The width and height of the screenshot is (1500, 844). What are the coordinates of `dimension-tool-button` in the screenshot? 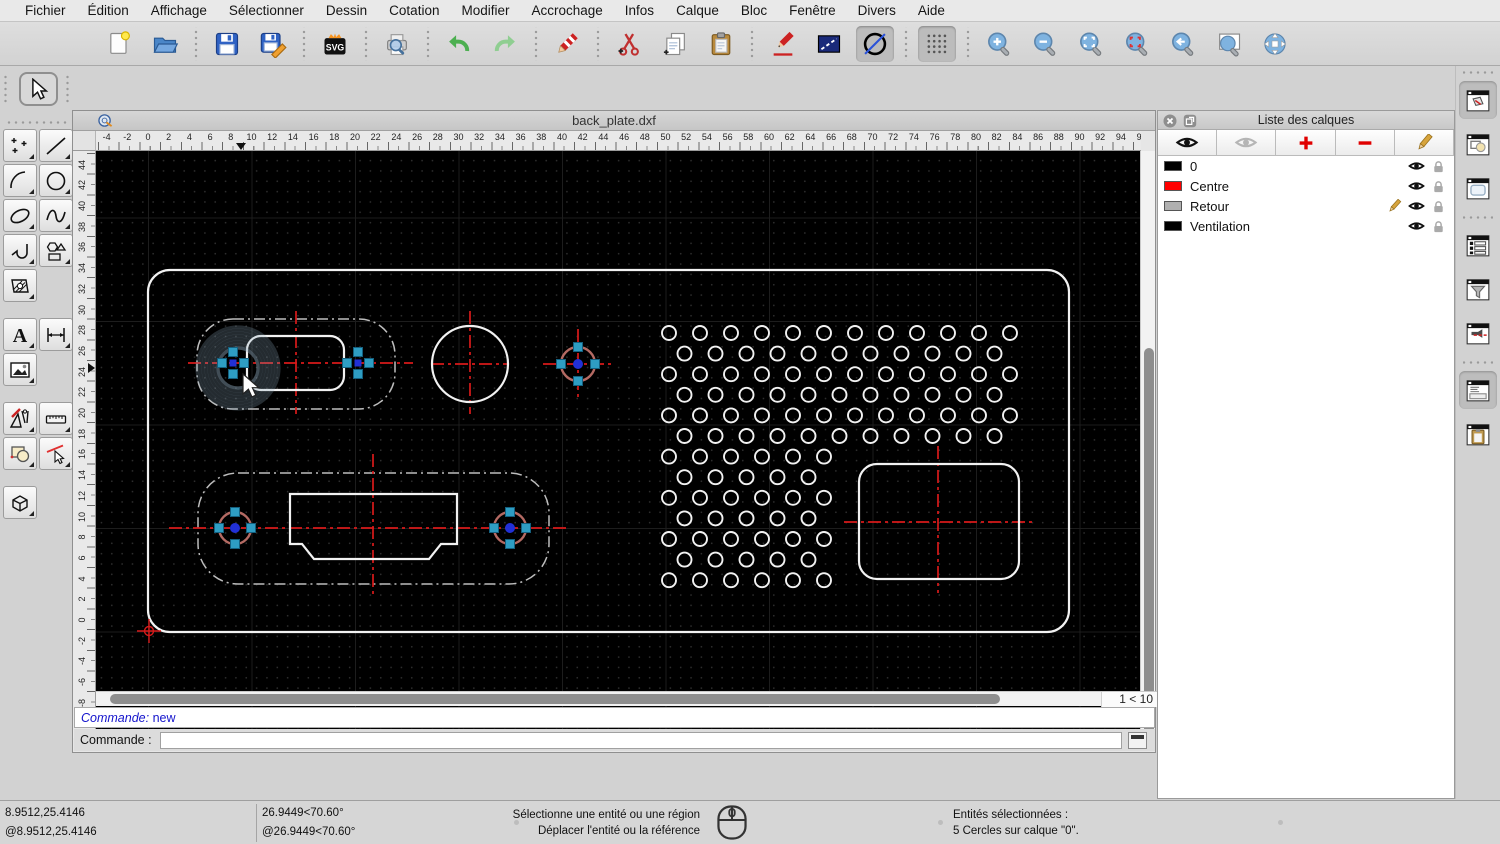 It's located at (56, 334).